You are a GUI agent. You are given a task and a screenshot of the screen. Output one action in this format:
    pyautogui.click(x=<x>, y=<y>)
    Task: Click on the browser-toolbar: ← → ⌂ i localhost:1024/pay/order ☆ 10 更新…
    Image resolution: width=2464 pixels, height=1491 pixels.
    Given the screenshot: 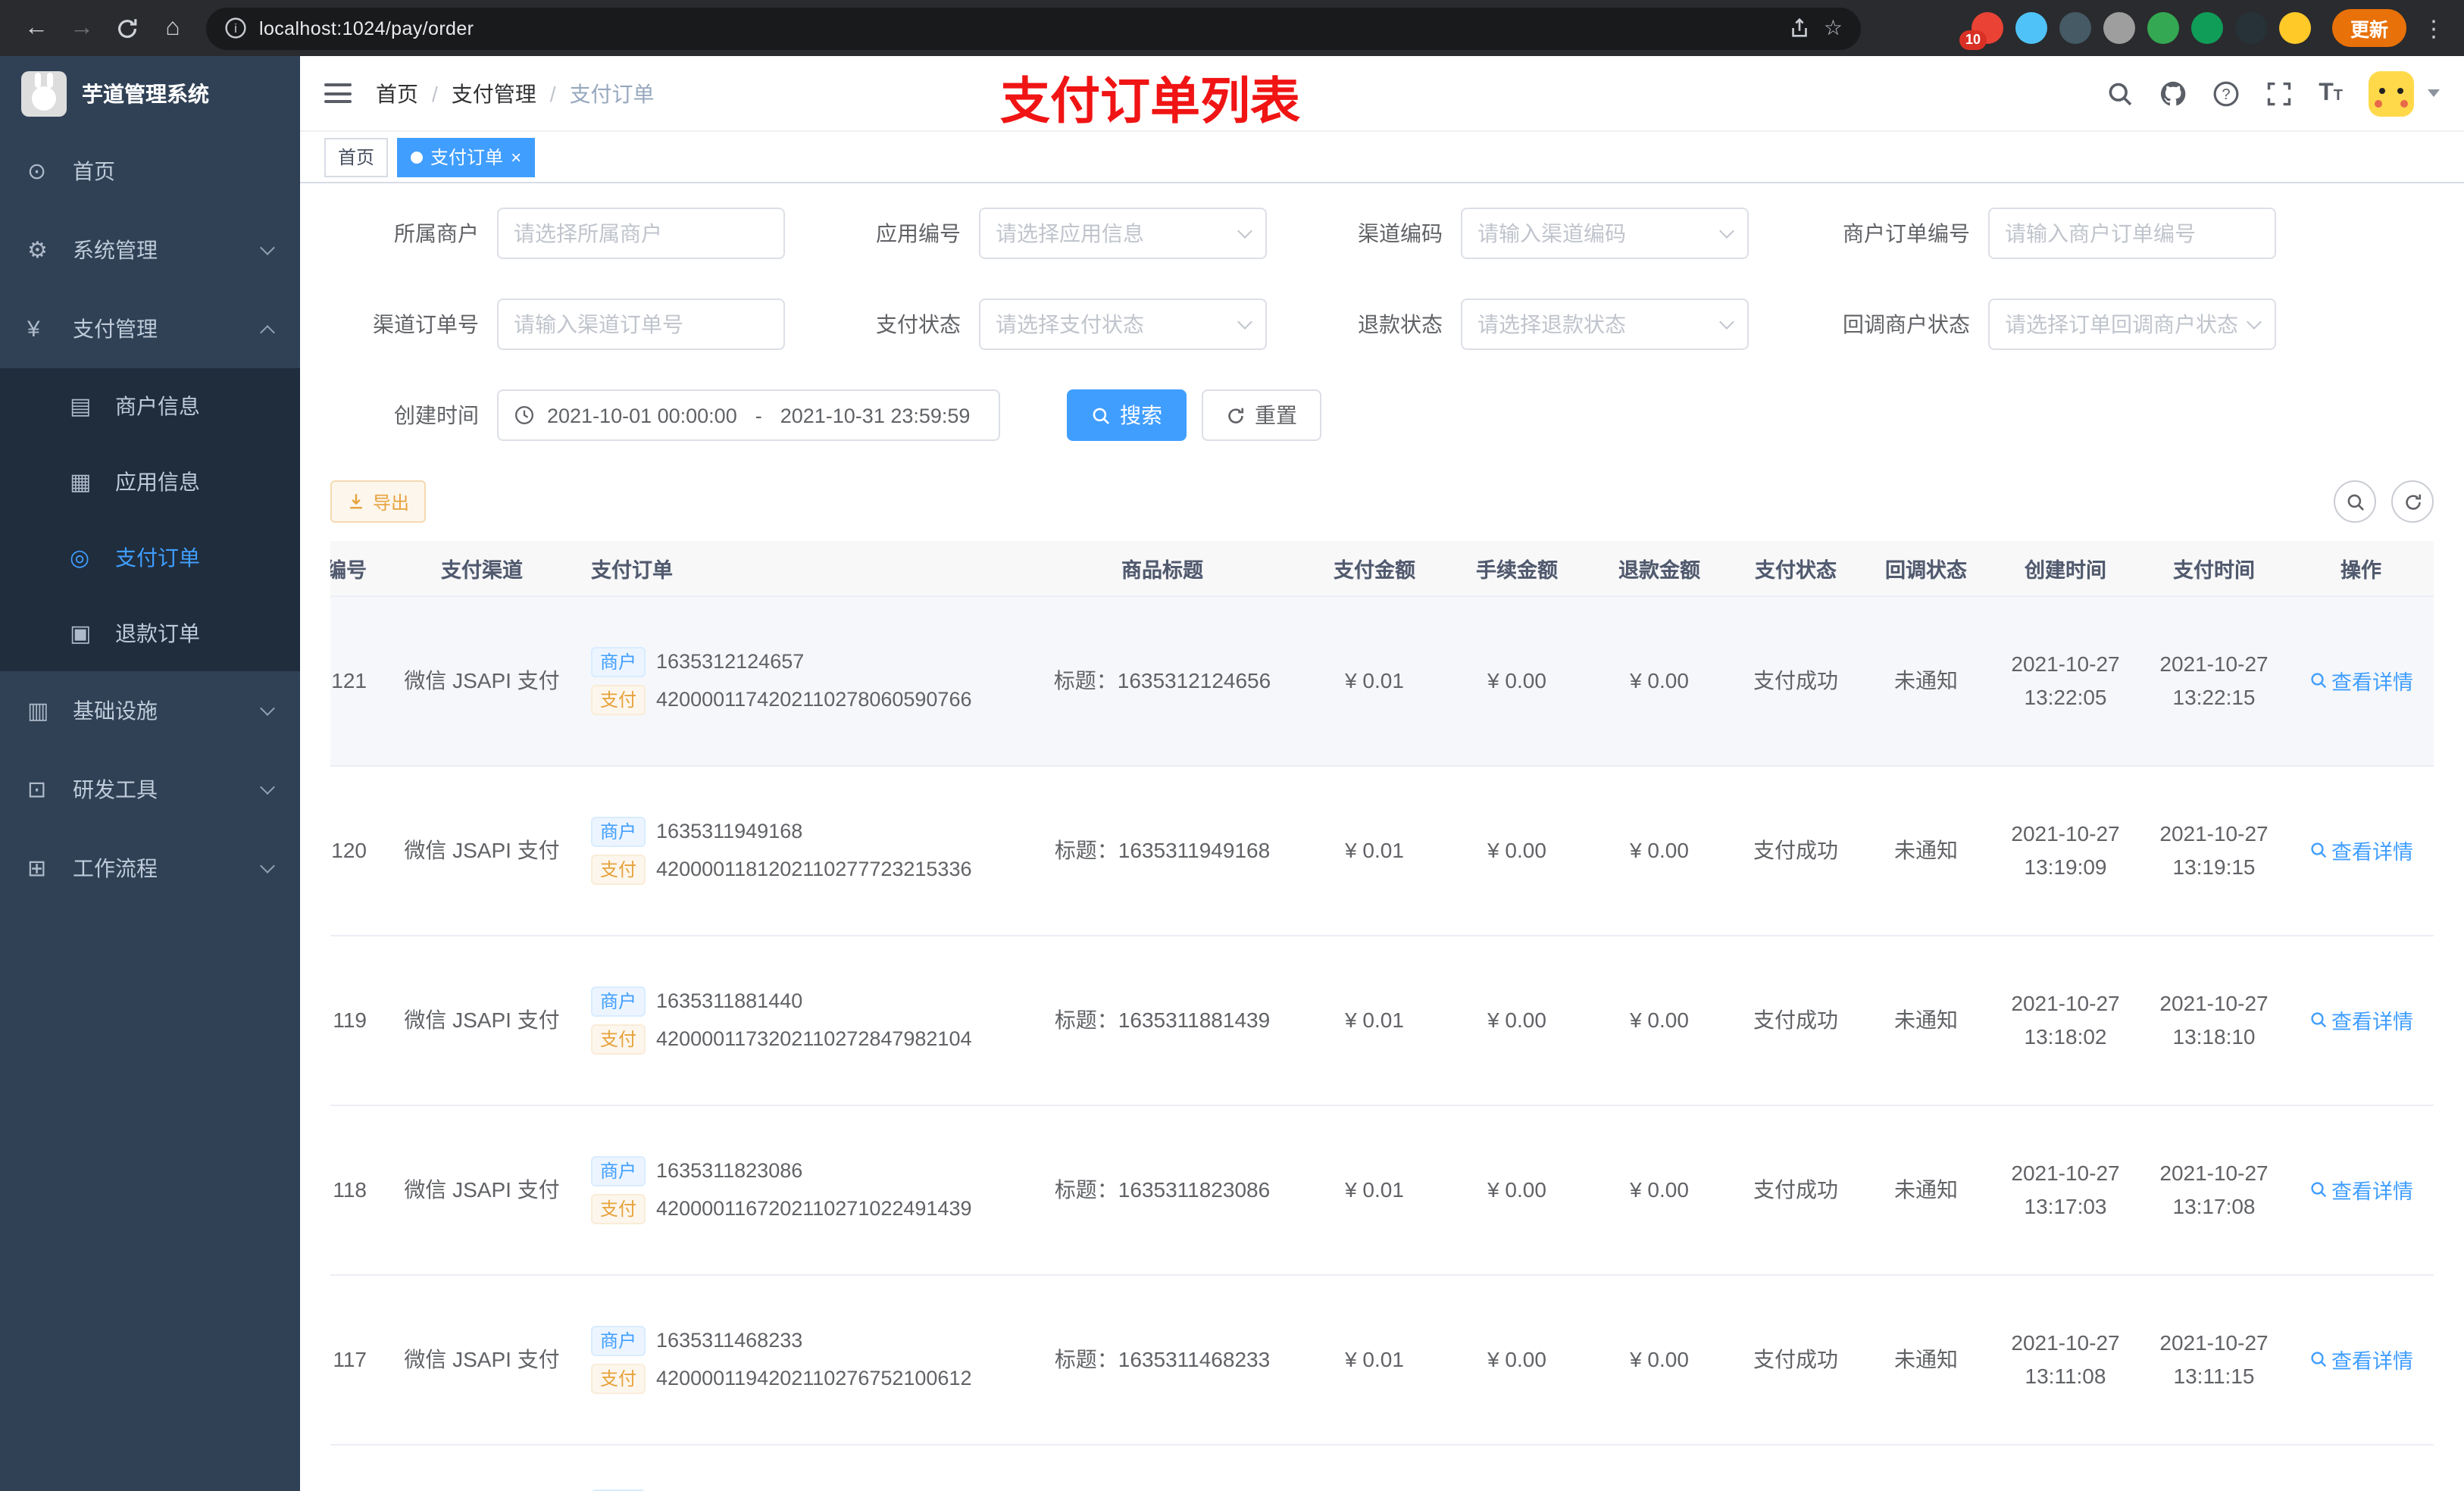 What is the action you would take?
    pyautogui.click(x=1232, y=28)
    